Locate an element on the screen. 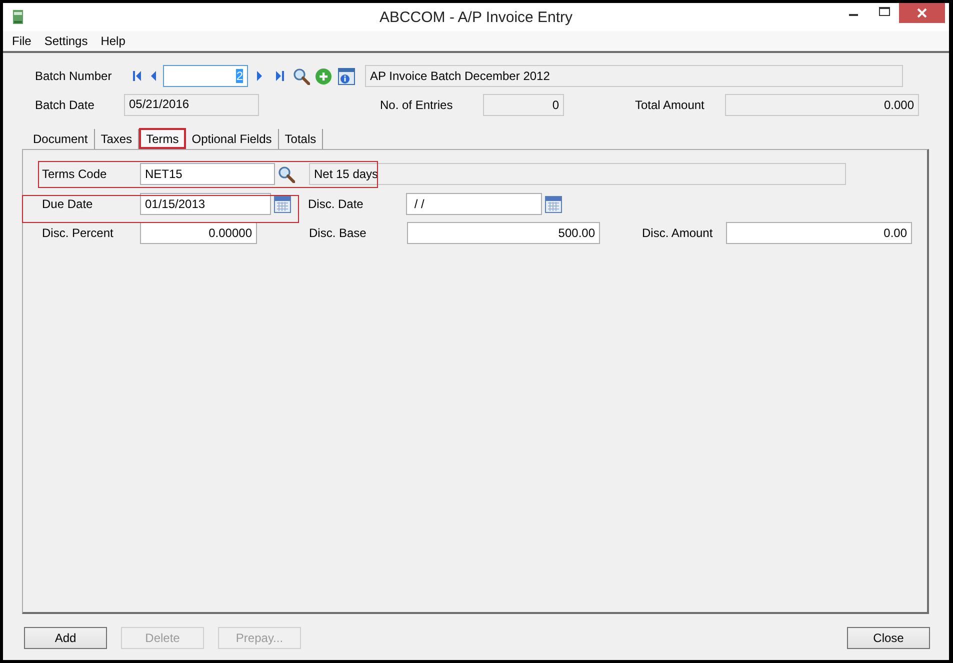 The image size is (953, 663). field-label: Due Date is located at coordinates (68, 204).